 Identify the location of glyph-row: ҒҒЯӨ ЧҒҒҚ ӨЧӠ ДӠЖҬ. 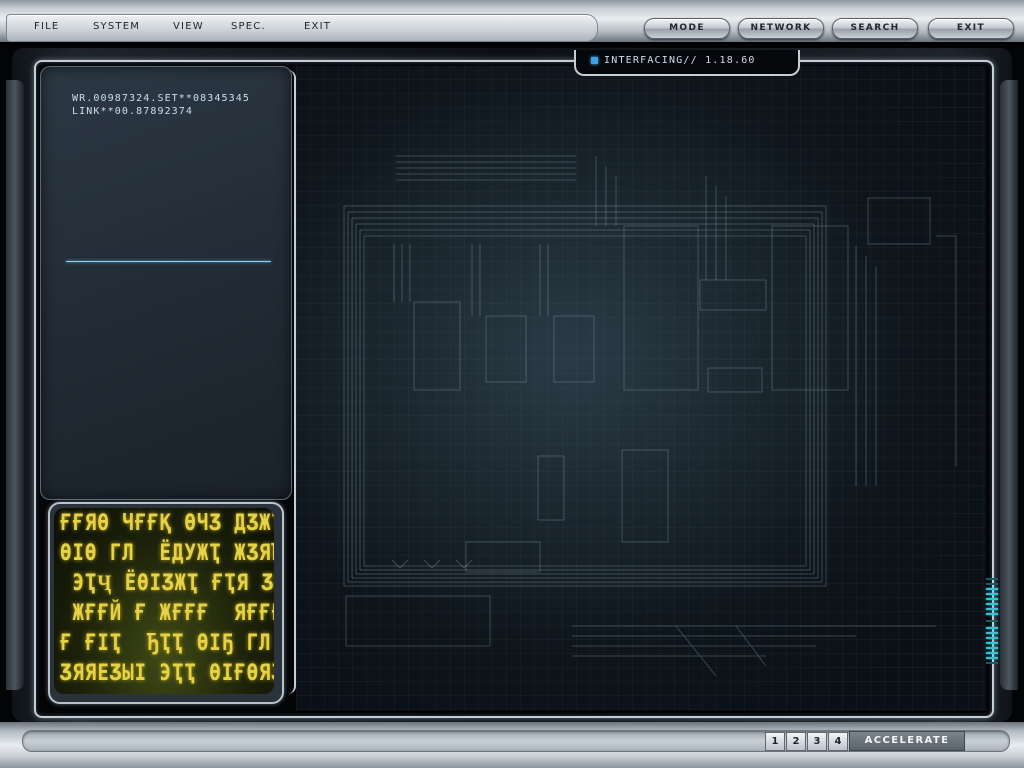
(167, 523).